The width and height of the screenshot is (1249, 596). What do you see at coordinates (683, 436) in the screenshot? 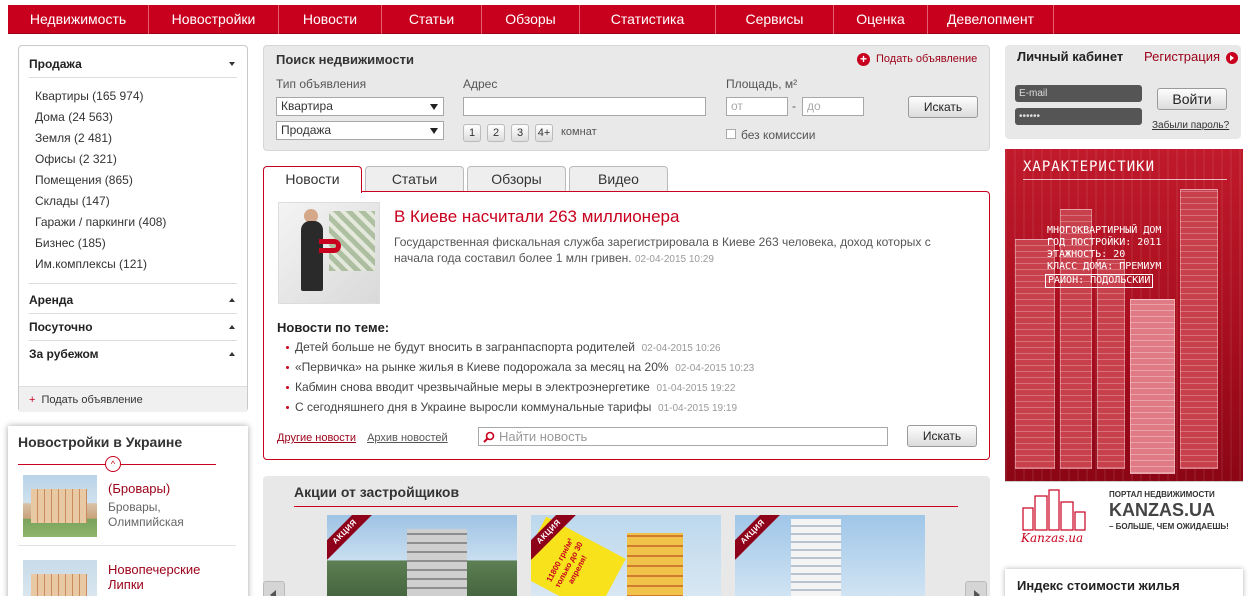
I see `news-search-input: Найти новость` at bounding box center [683, 436].